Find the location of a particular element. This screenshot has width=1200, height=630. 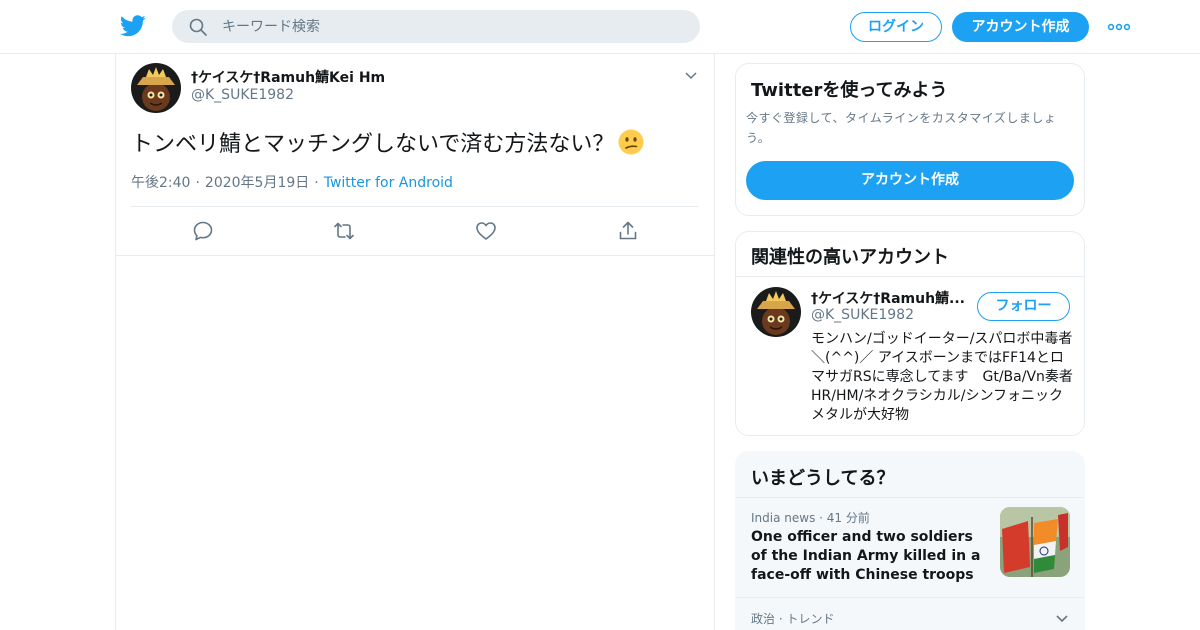

more-options-icon is located at coordinates (1119, 27).